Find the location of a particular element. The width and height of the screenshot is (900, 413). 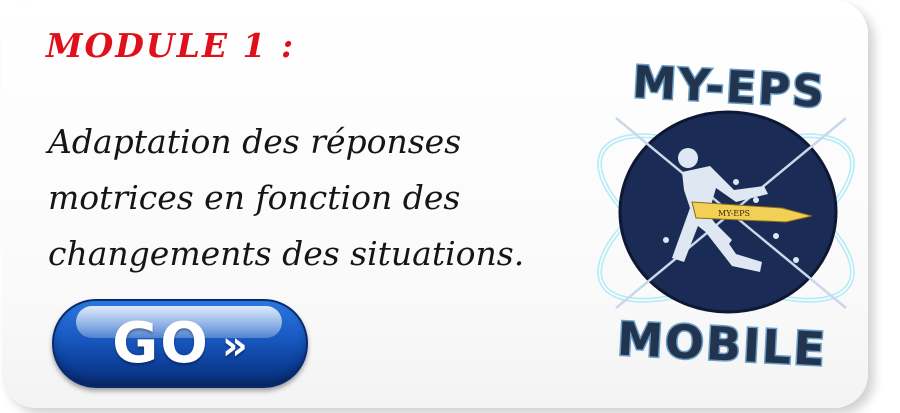

double-chevron-right-icon: » is located at coordinates (234, 345).